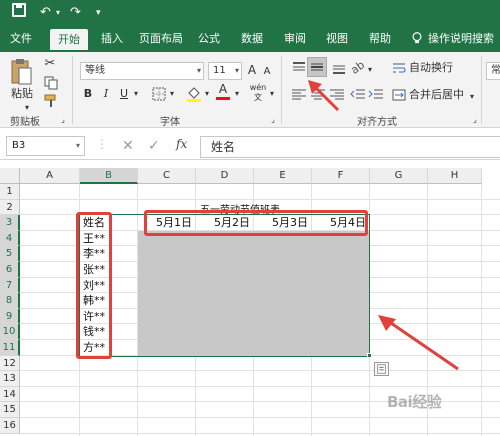  What do you see at coordinates (88, 94) in the screenshot?
I see `bold-button: B` at bounding box center [88, 94].